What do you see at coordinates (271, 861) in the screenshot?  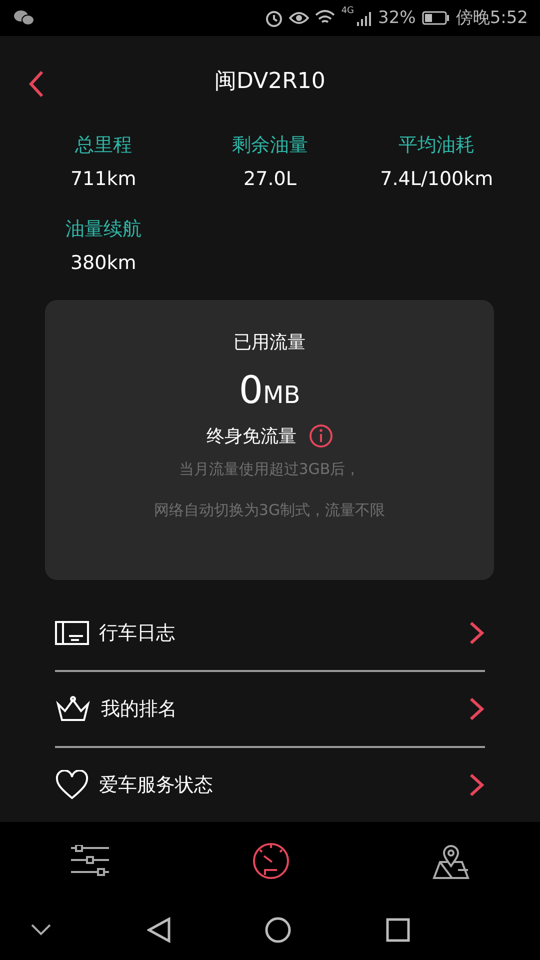 I see `speedometer-tab` at bounding box center [271, 861].